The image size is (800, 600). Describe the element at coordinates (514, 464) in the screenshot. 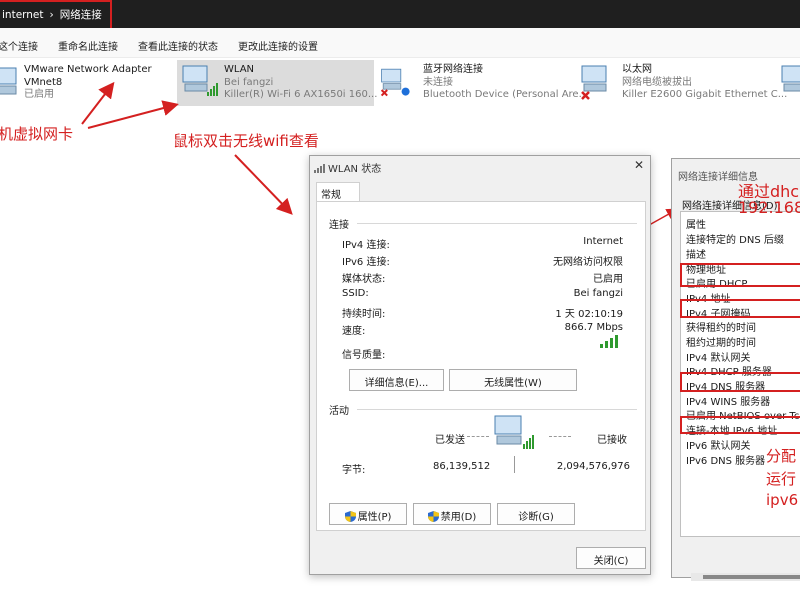

I see `bytes-divider` at that location.